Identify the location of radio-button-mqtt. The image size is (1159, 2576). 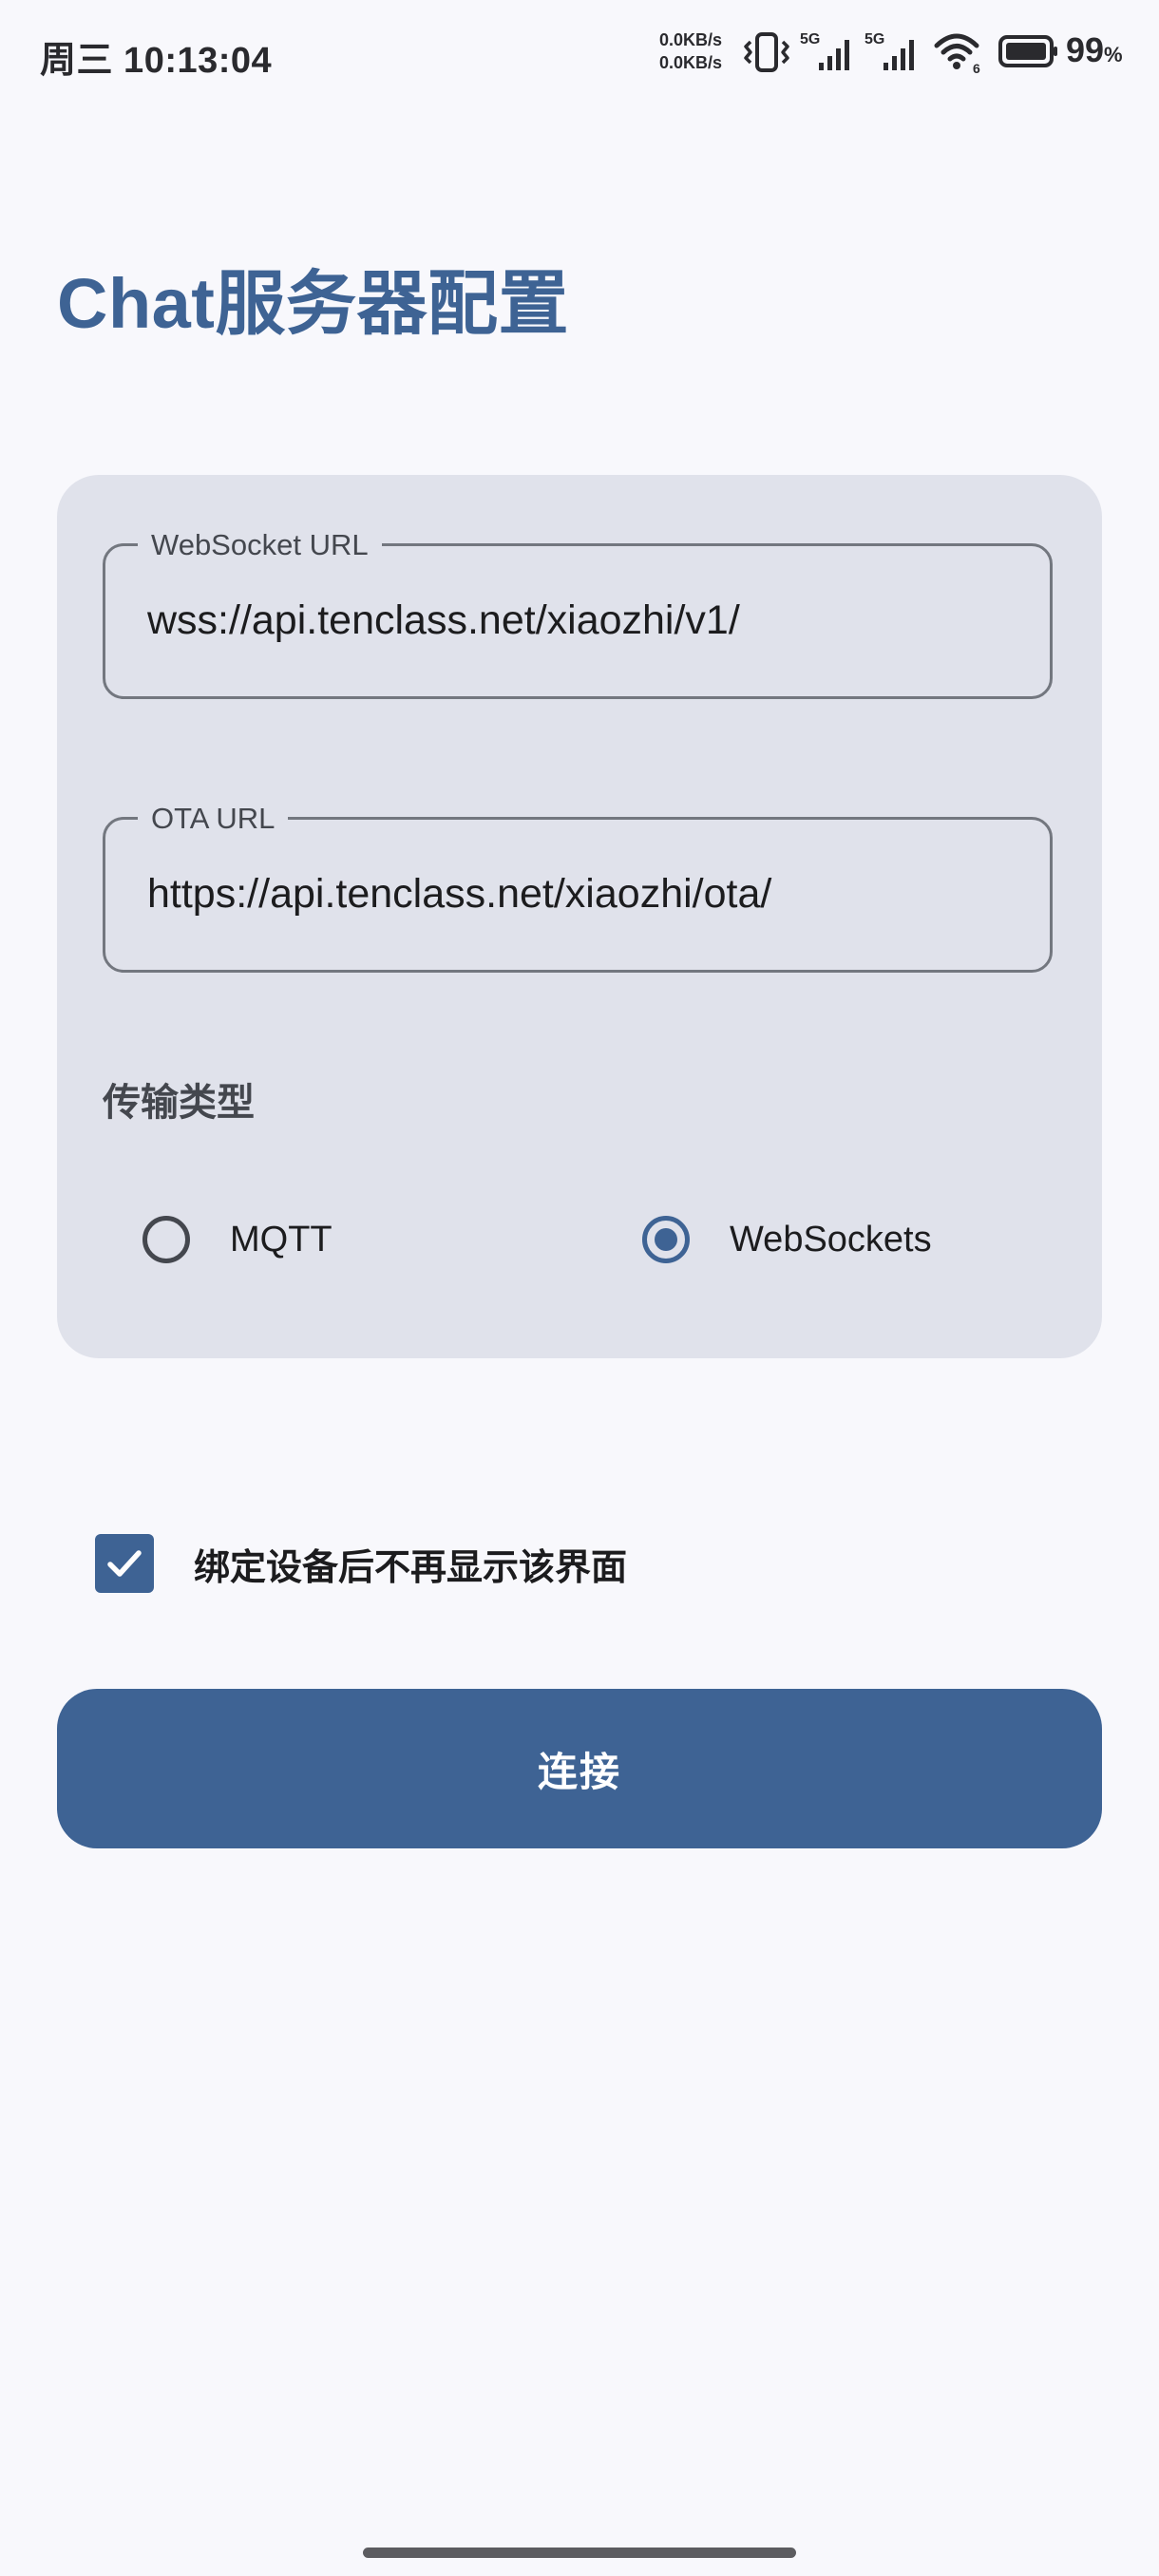
(166, 1239).